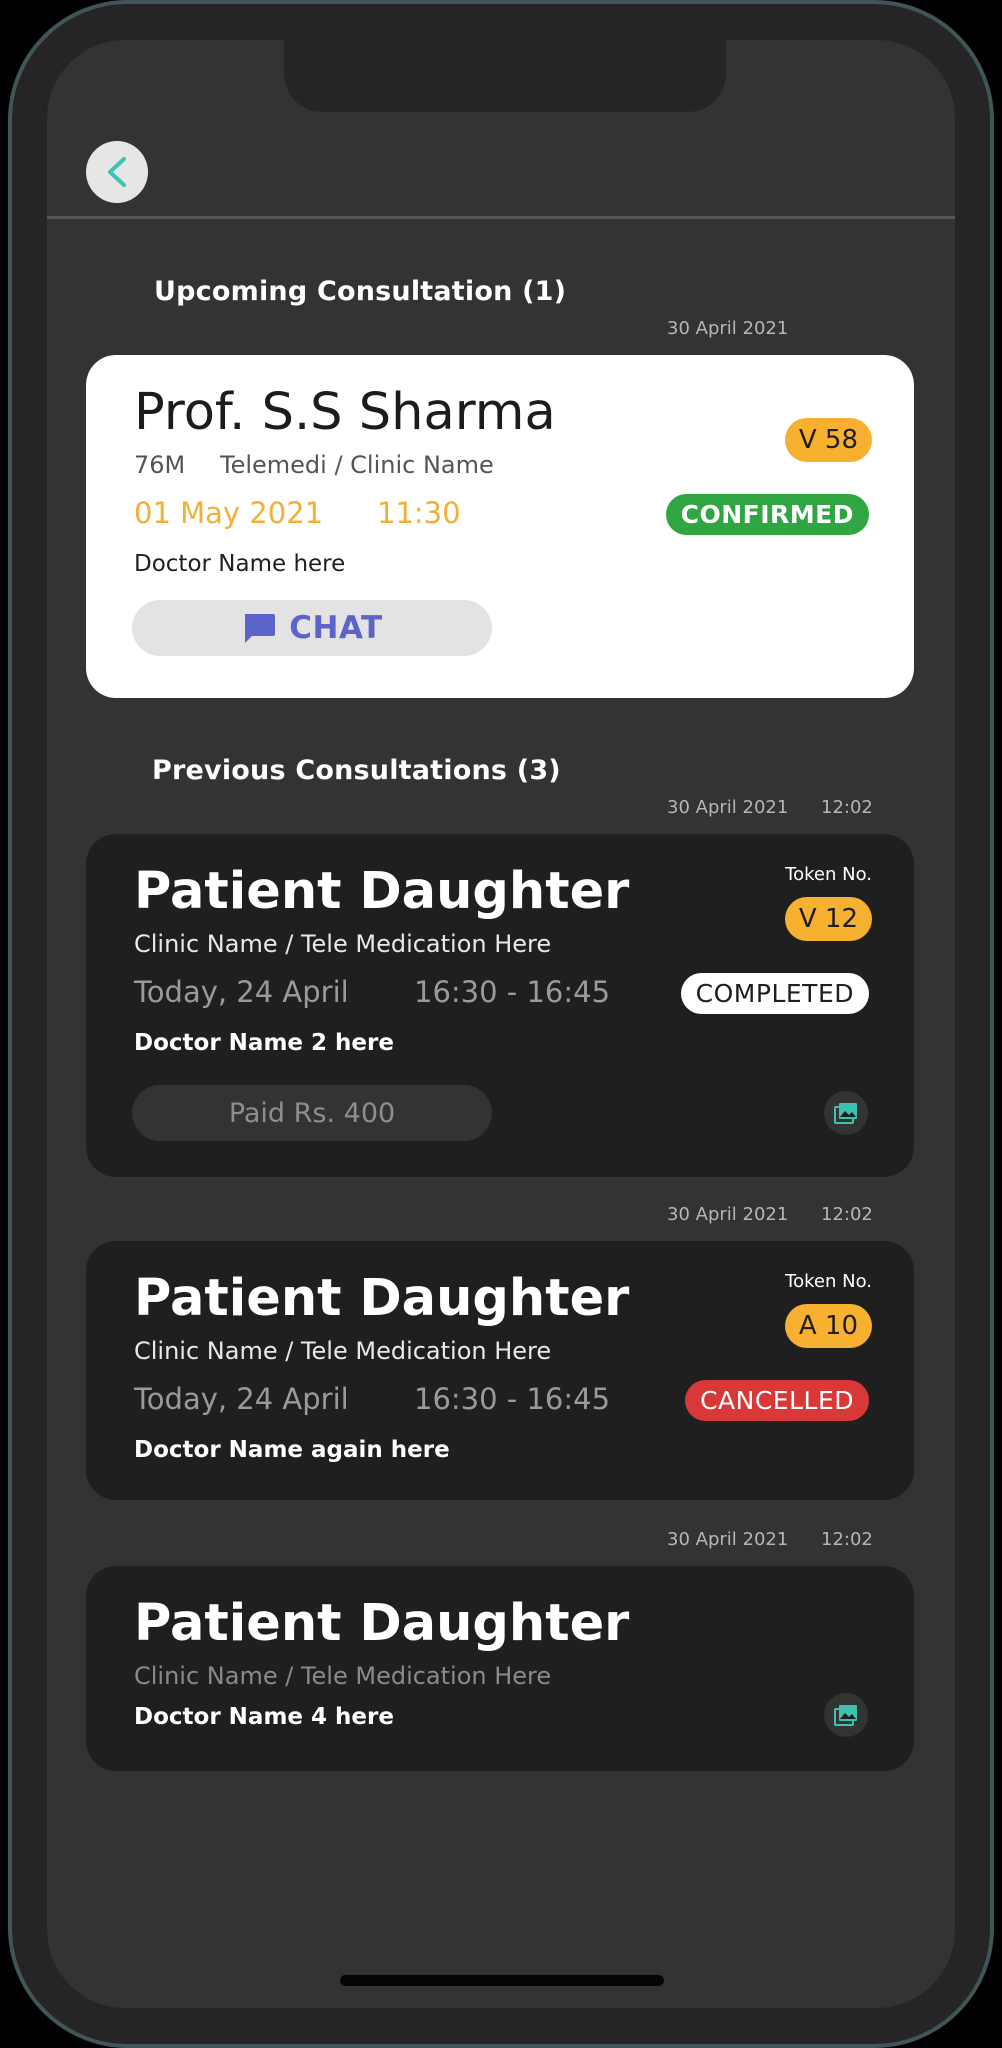 The image size is (1002, 2048). I want to click on doctor-name: Doctor Name 4 here, so click(264, 1717).